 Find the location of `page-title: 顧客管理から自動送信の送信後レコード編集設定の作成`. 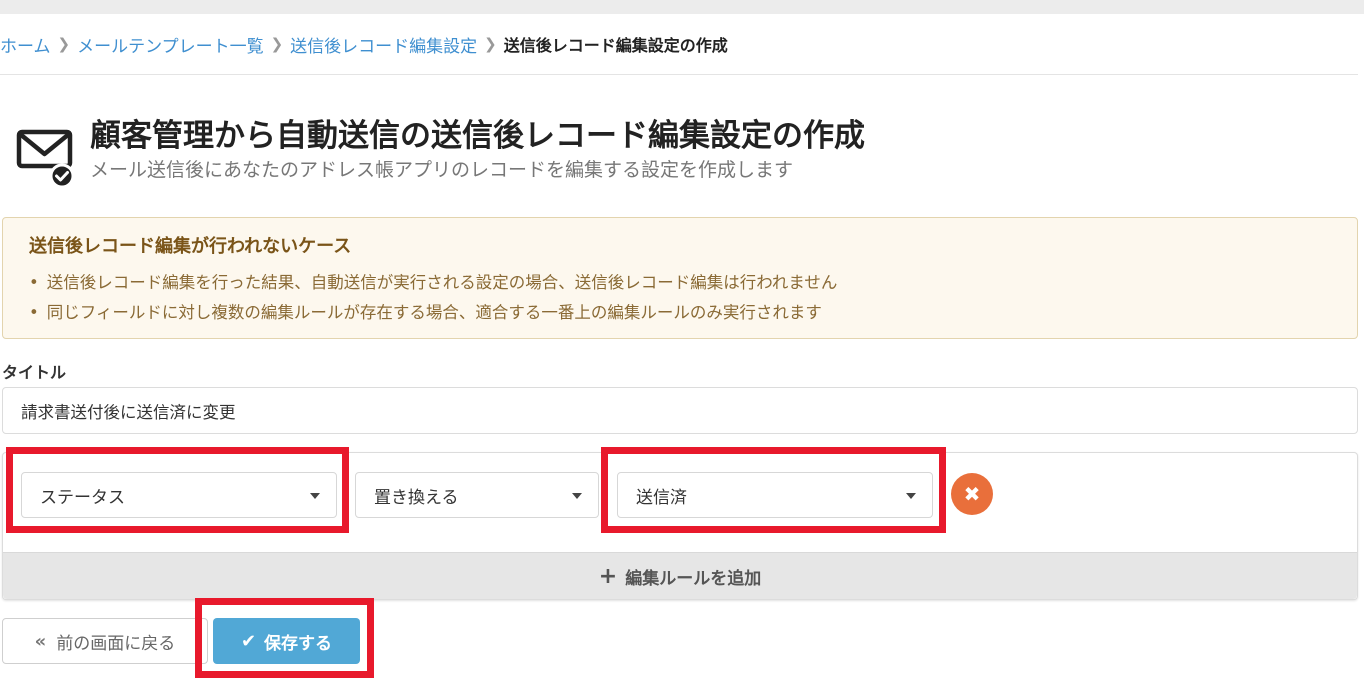

page-title: 顧客管理から自動送信の送信後レコード編集設定の作成 is located at coordinates (477, 136).